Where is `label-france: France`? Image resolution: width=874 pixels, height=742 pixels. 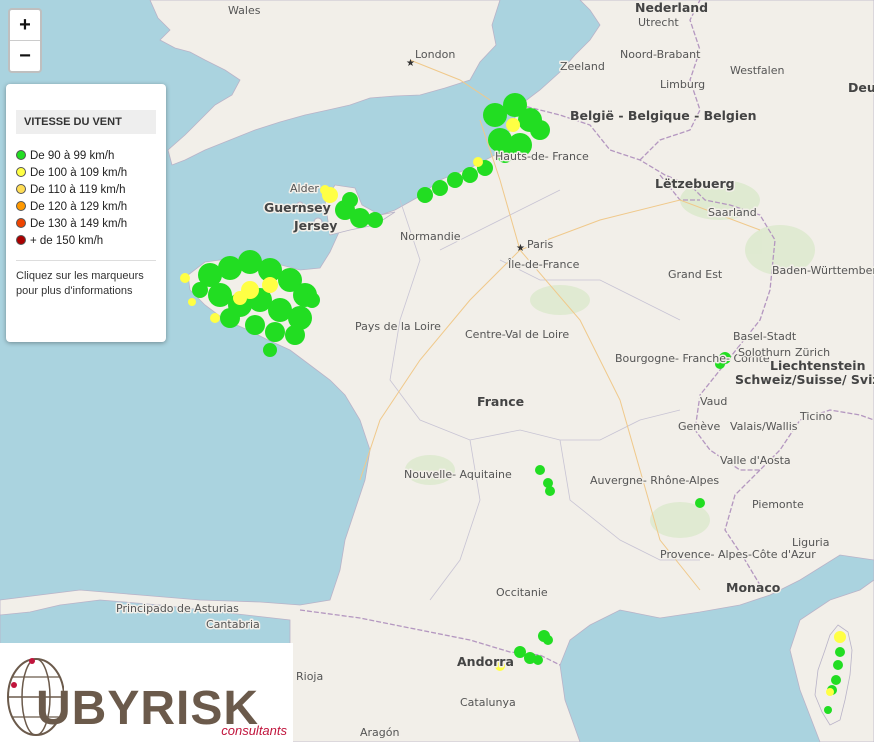
label-france: France is located at coordinates (500, 401).